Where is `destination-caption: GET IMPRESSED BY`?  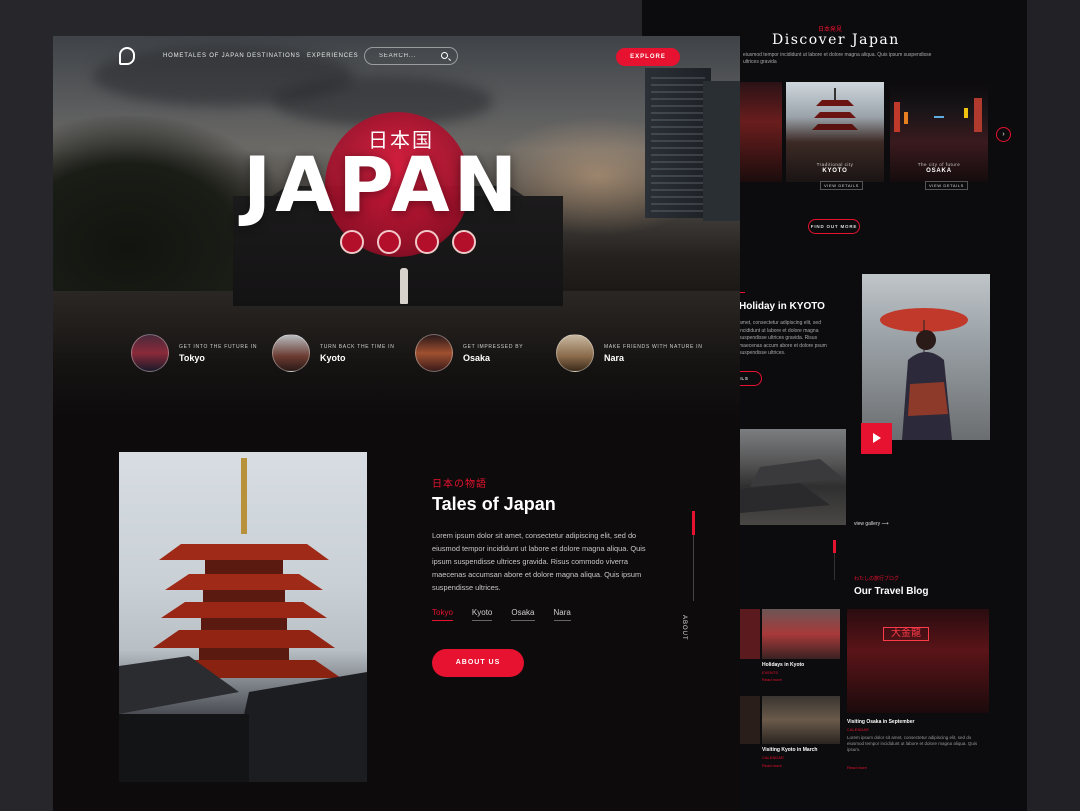
destination-caption: GET IMPRESSED BY is located at coordinates (493, 346).